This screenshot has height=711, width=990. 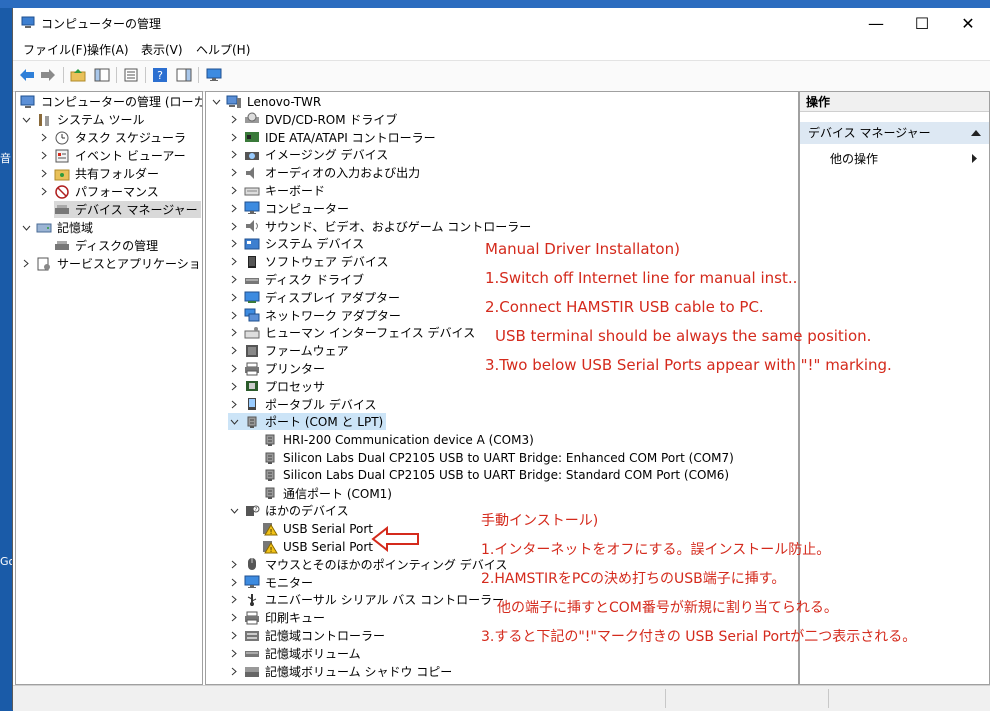 I want to click on device-tree-item: 記憶域ボリューム, so click(x=294, y=653).